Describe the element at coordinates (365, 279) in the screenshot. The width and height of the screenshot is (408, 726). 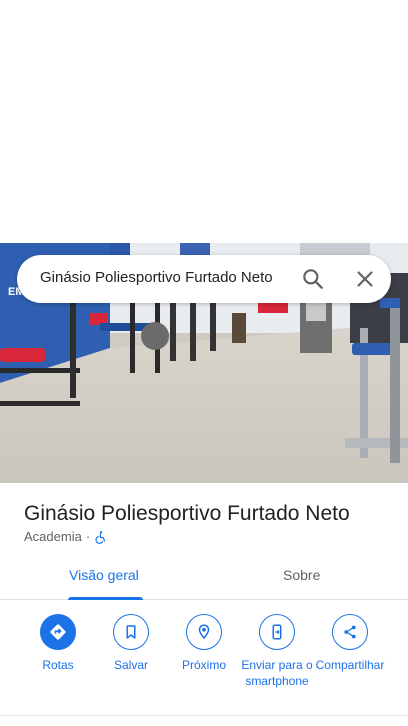
I see `close-icon` at that location.